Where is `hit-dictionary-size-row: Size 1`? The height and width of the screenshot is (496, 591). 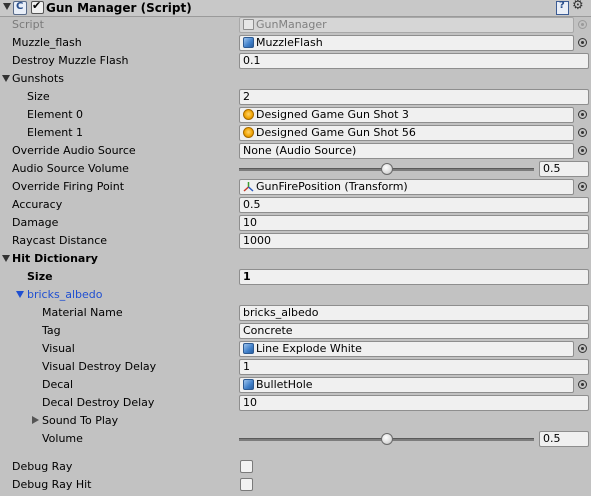 hit-dictionary-size-row: Size 1 is located at coordinates (295, 277).